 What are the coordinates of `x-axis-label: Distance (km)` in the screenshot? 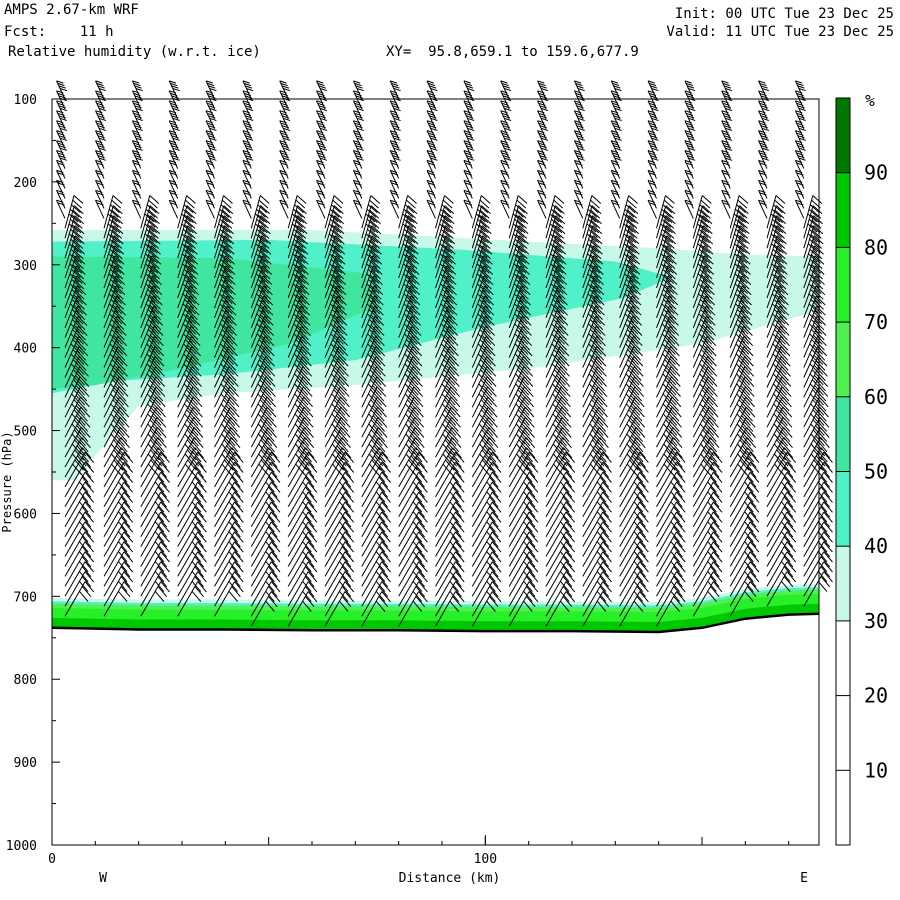 It's located at (450, 878).